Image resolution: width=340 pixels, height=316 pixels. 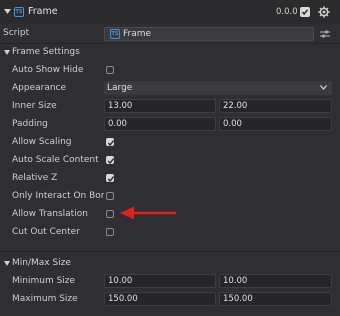 What do you see at coordinates (110, 70) in the screenshot?
I see `auto-show-hide-checkbox` at bounding box center [110, 70].